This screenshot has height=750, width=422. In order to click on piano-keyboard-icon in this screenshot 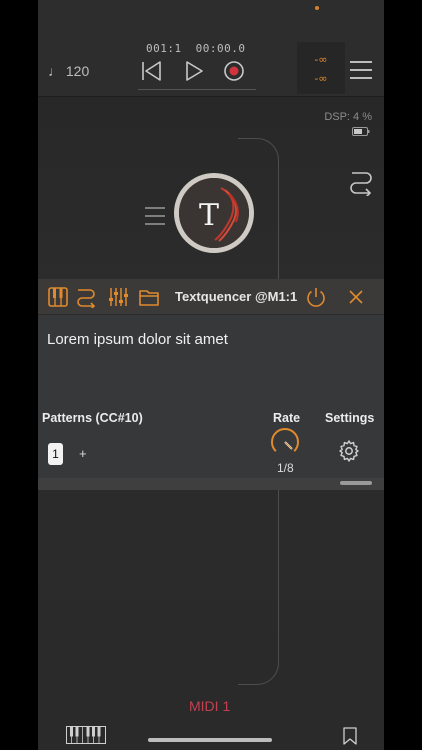, I will do `click(86, 735)`.